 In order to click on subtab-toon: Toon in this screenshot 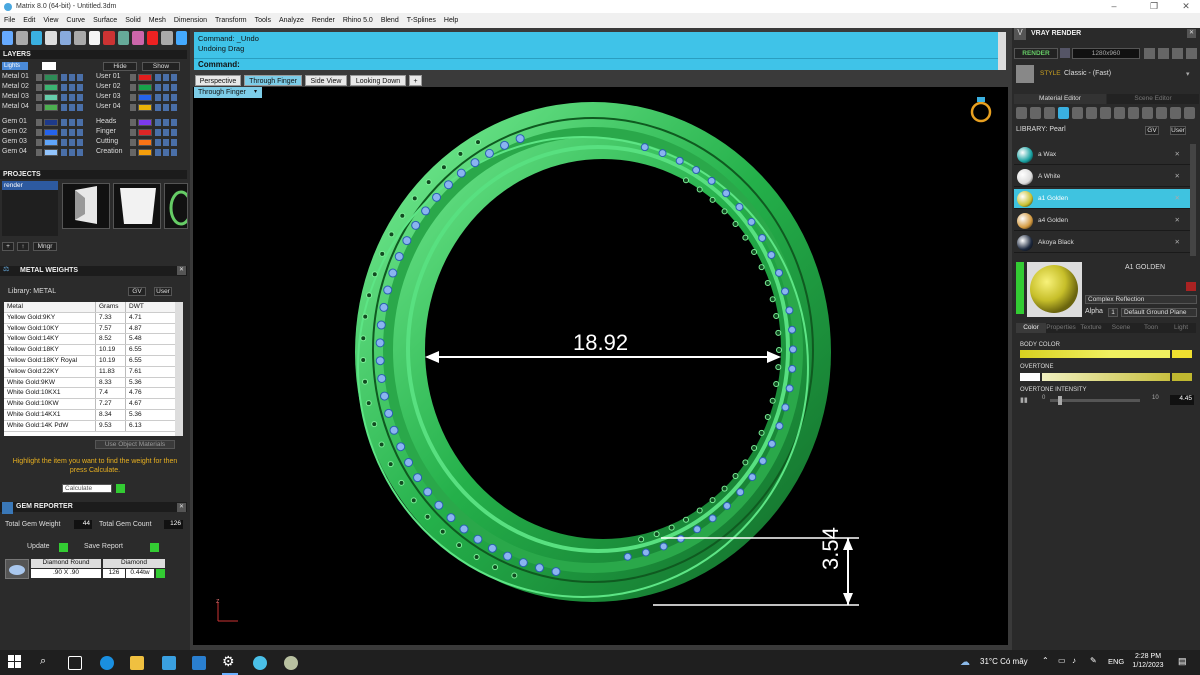, I will do `click(1151, 328)`.